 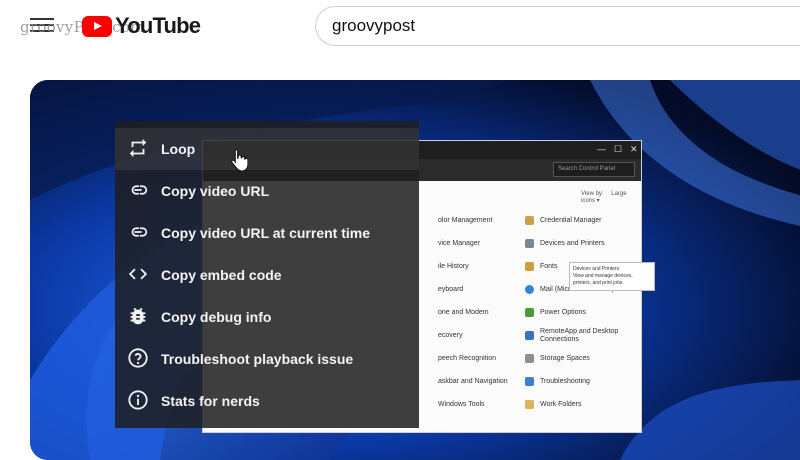 I want to click on youtube-logo: YouTube, so click(x=141, y=26).